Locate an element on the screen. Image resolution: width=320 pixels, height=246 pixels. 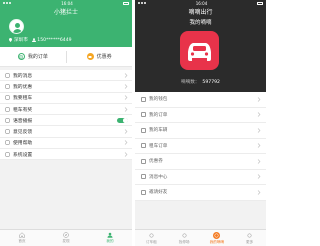
help-icon is located at coordinates (7, 143).